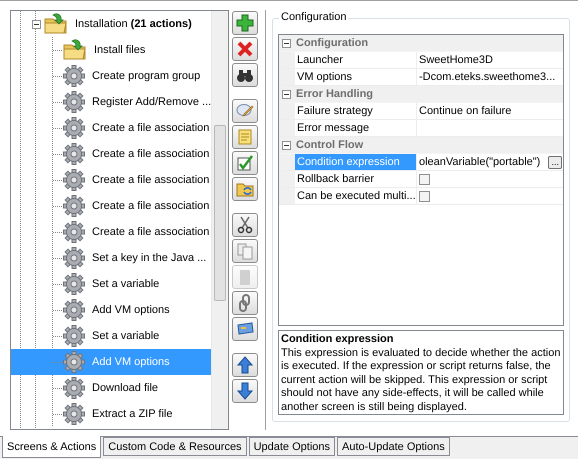 The image size is (578, 459). What do you see at coordinates (245, 251) in the screenshot?
I see `copy-icon` at bounding box center [245, 251].